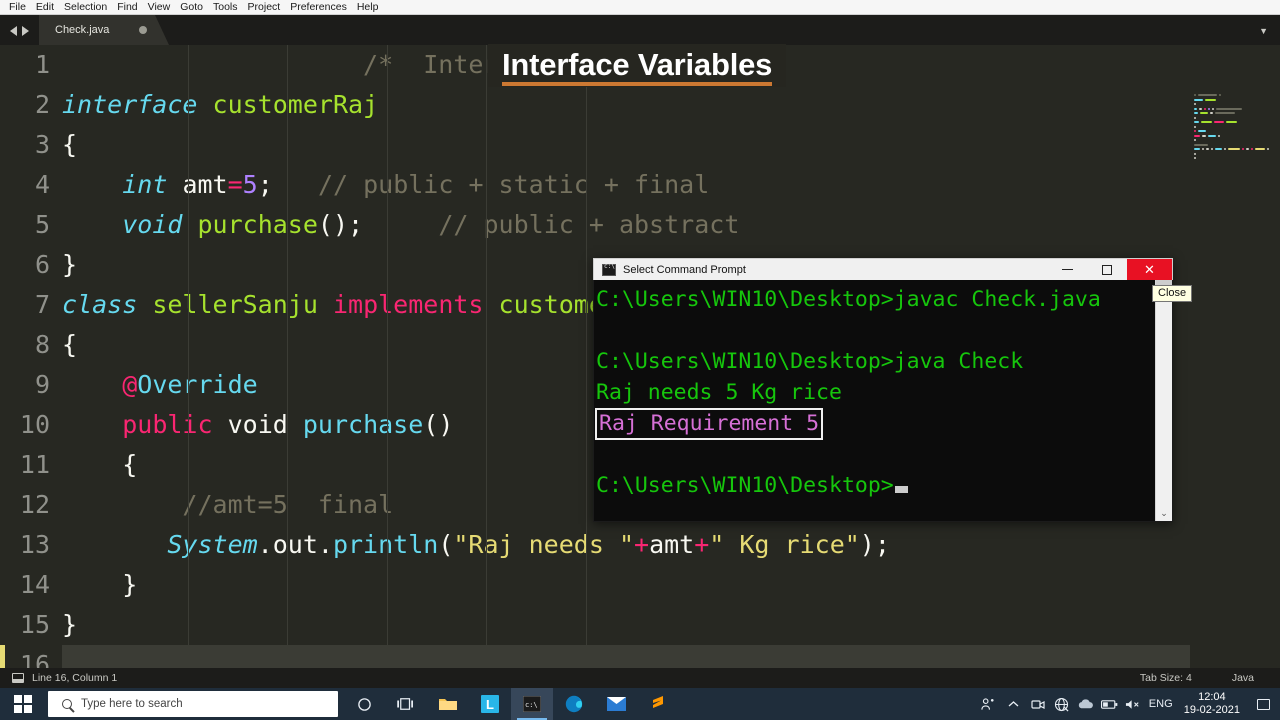 The width and height of the screenshot is (1280, 720). Describe the element at coordinates (145, 184) in the screenshot. I see `code-token: int` at that location.